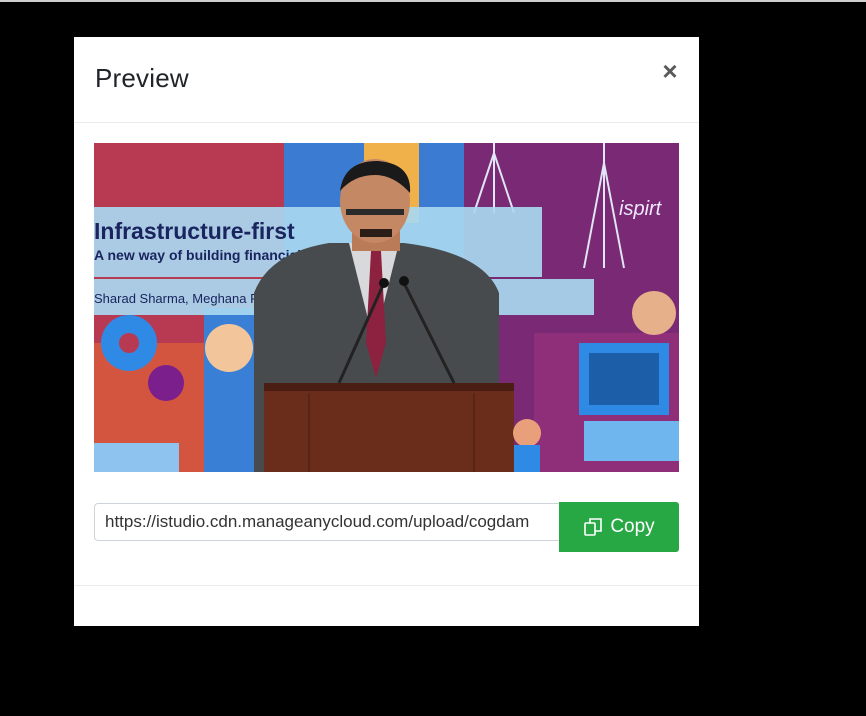 This screenshot has width=866, height=716. I want to click on modal-title: Preview, so click(142, 78).